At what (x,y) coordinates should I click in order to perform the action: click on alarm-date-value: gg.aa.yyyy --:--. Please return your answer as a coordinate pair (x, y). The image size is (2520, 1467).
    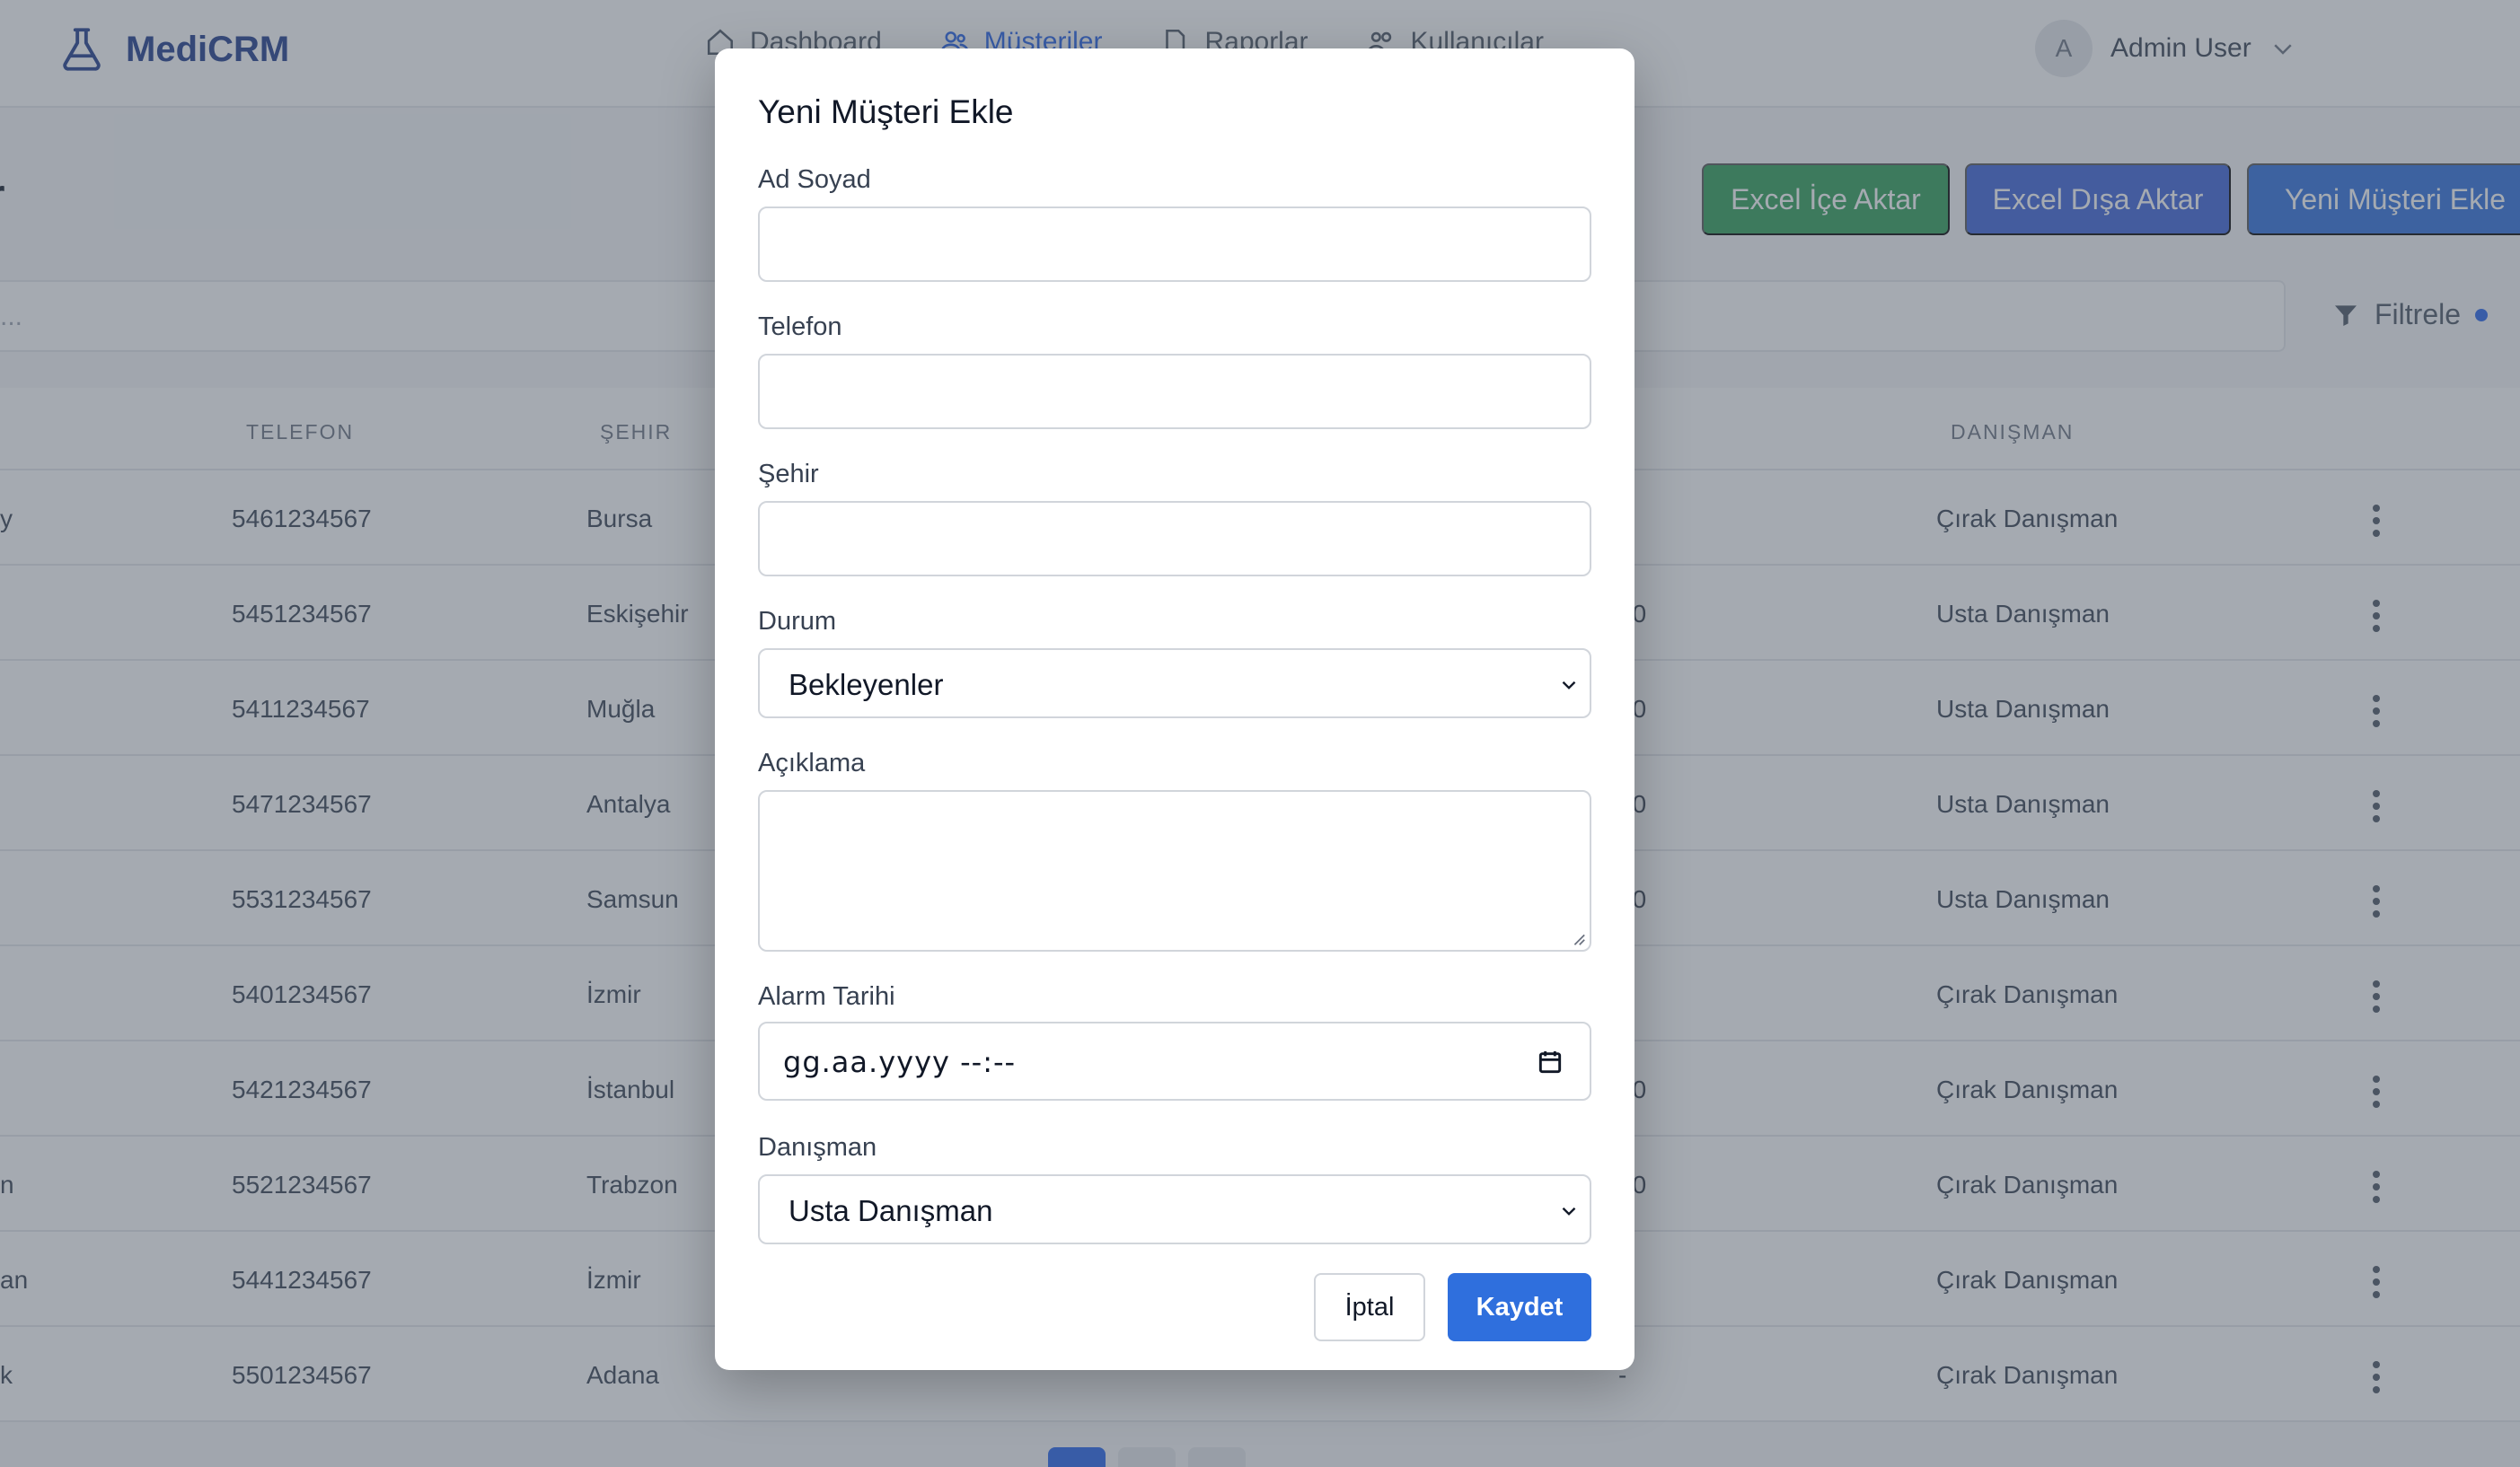
    Looking at the image, I should click on (900, 1062).